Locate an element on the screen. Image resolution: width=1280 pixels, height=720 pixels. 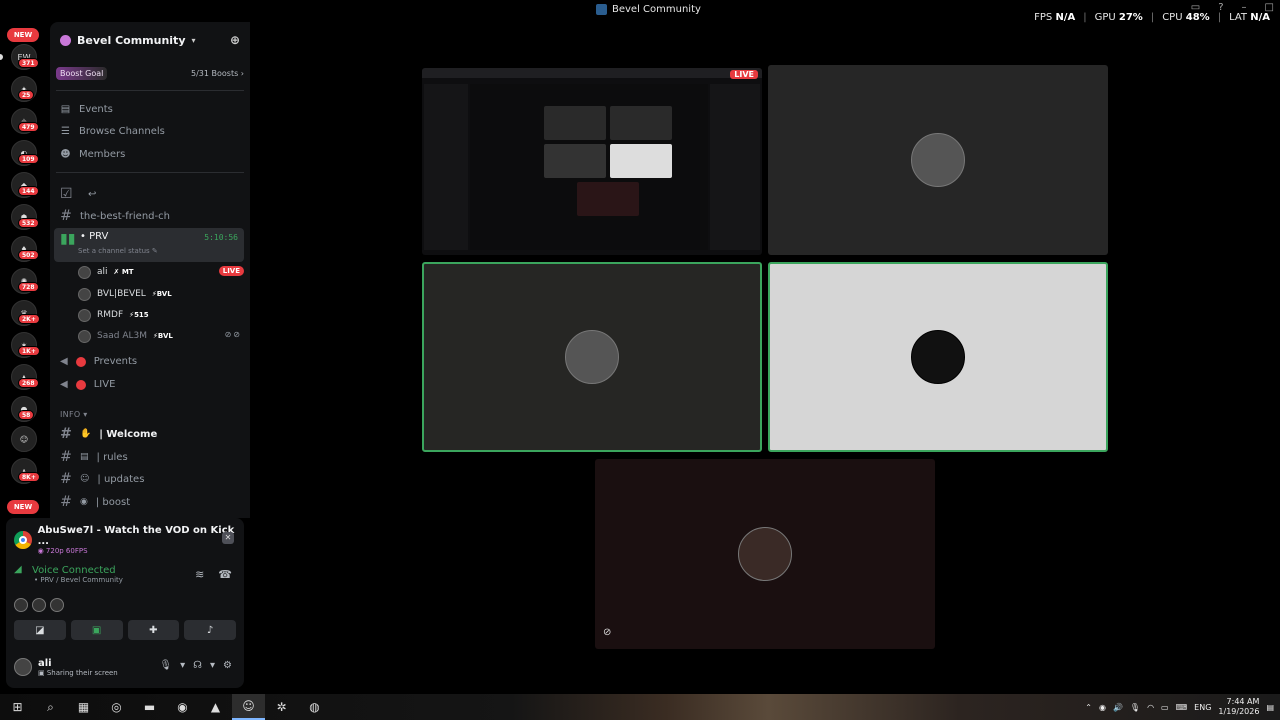
noise-suppression-icon: ≋ is located at coordinates (199, 574).